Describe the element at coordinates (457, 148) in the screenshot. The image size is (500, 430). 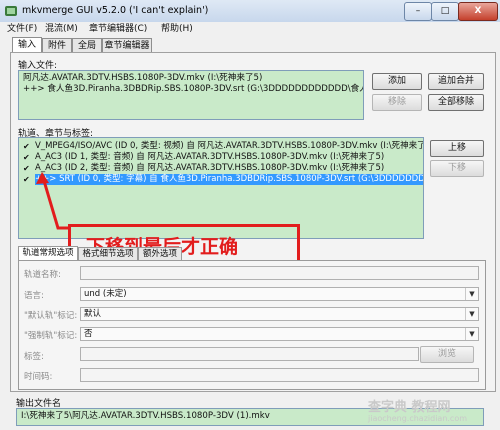
I see `move-up-button: 上移` at that location.